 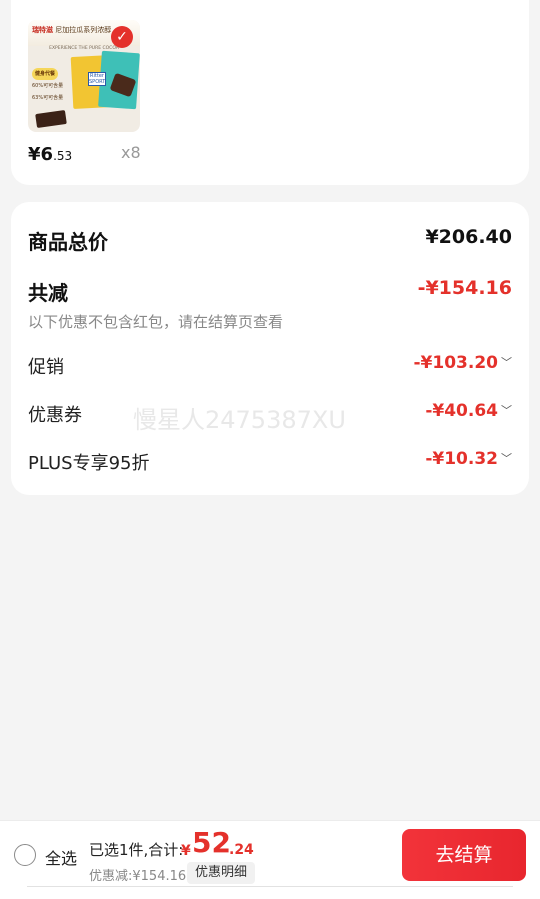 I want to click on checkout-button: 去结算, so click(x=464, y=855).